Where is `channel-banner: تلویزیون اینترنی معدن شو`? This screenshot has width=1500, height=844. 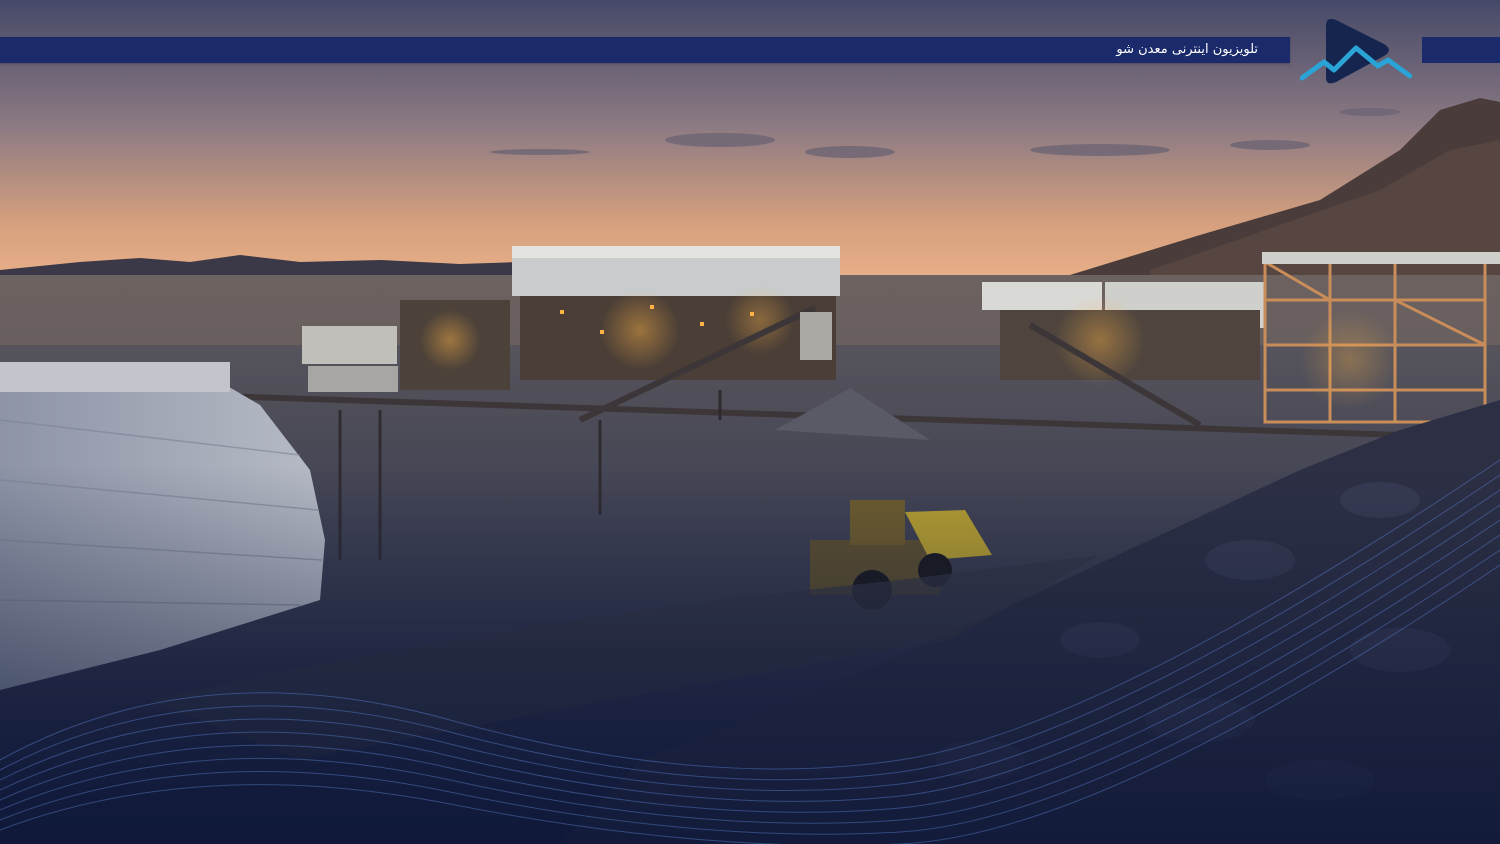
channel-banner: تلویزیون اینترنی معدن شو is located at coordinates (645, 50).